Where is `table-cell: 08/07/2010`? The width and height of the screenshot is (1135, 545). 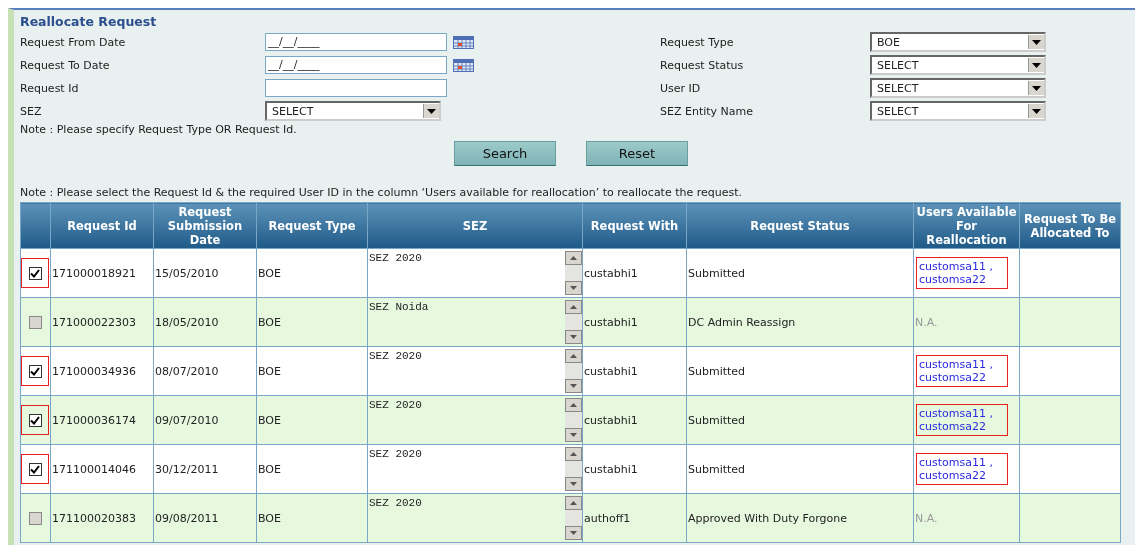 table-cell: 08/07/2010 is located at coordinates (205, 371).